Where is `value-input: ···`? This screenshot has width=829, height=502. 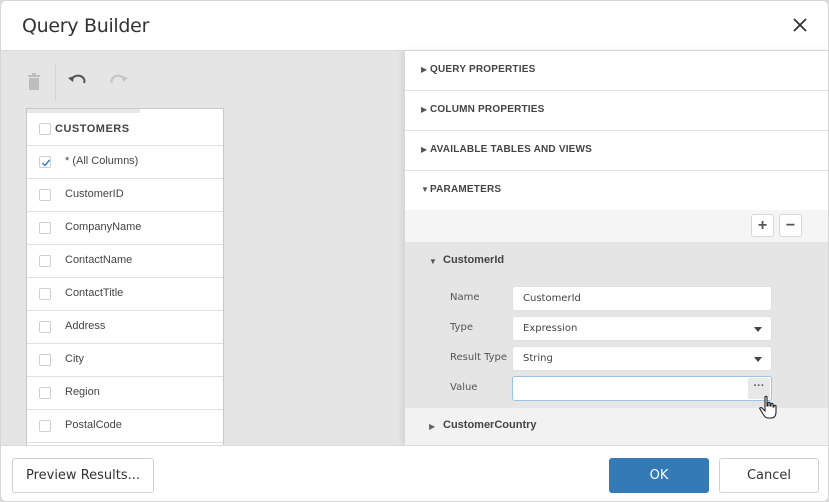
value-input: ··· is located at coordinates (642, 388).